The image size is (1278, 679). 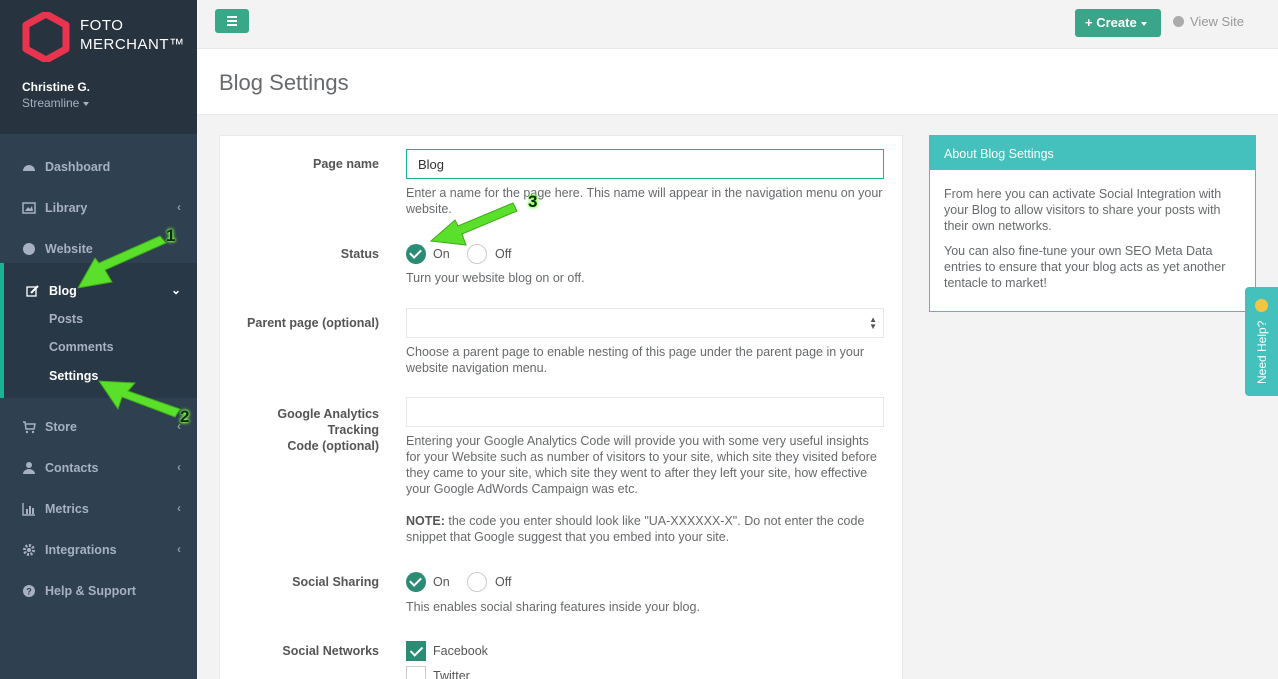 I want to click on question-icon: ?, so click(x=29, y=591).